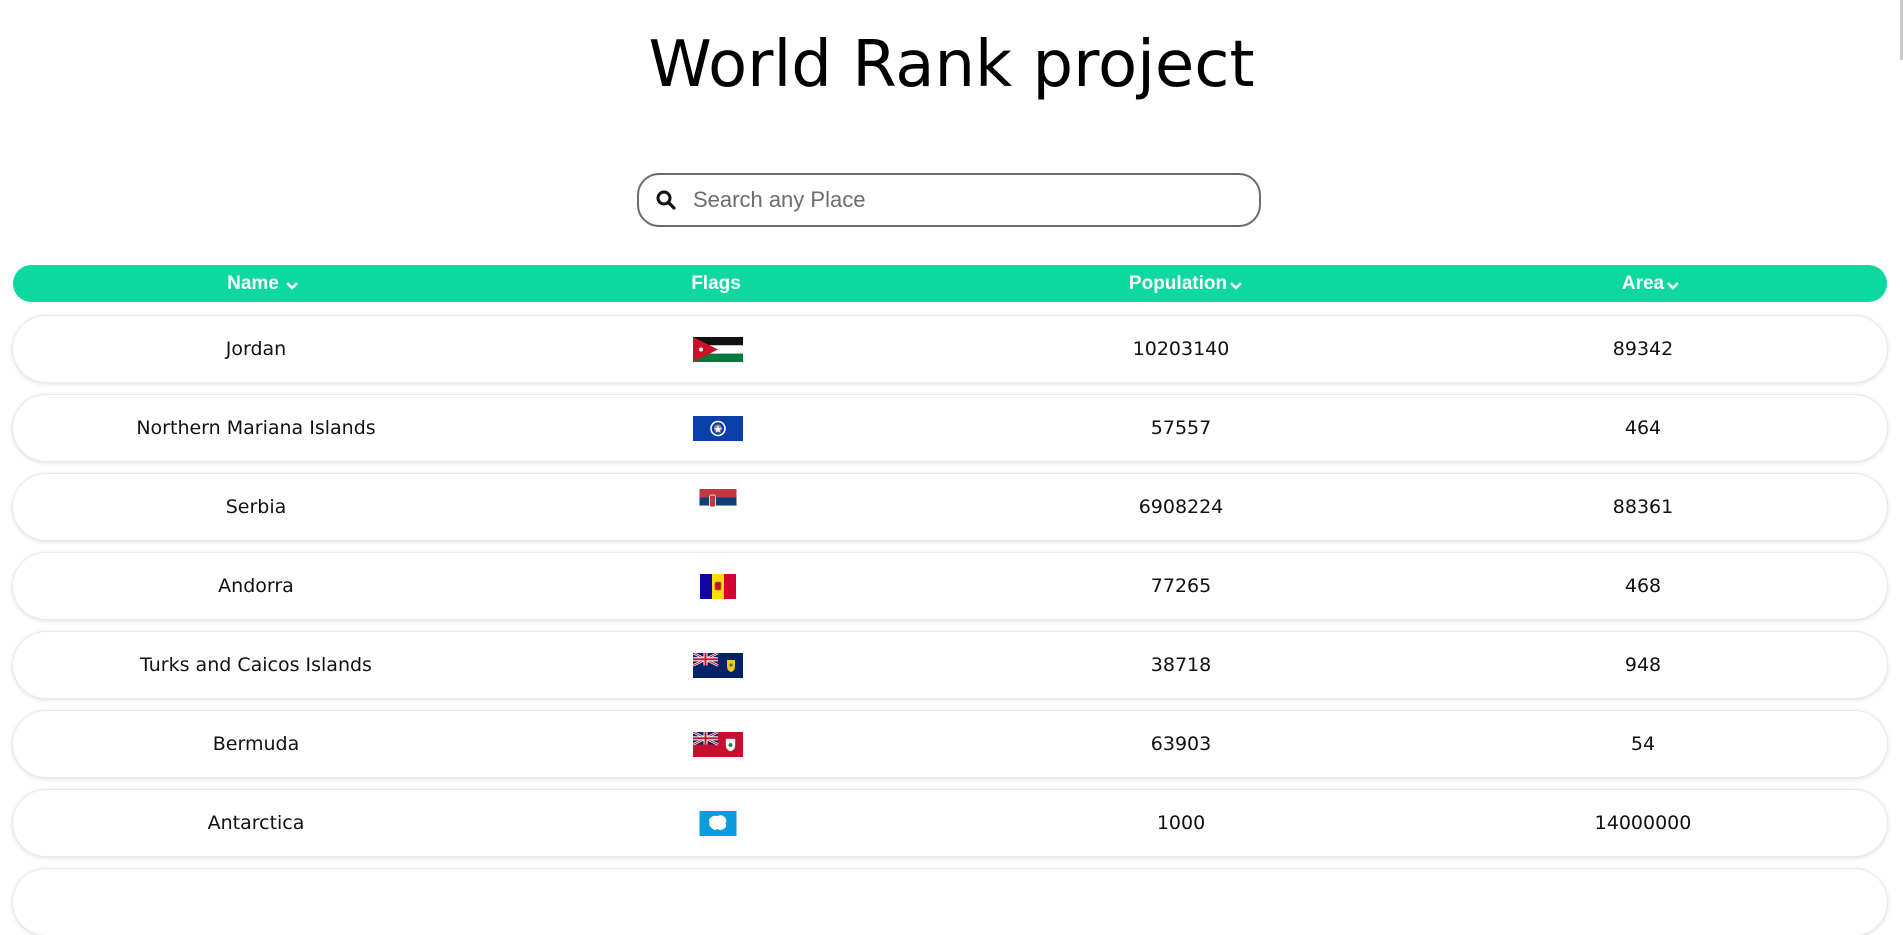 The height and width of the screenshot is (935, 1903). Describe the element at coordinates (1643, 823) in the screenshot. I see `area-value: 14000000` at that location.